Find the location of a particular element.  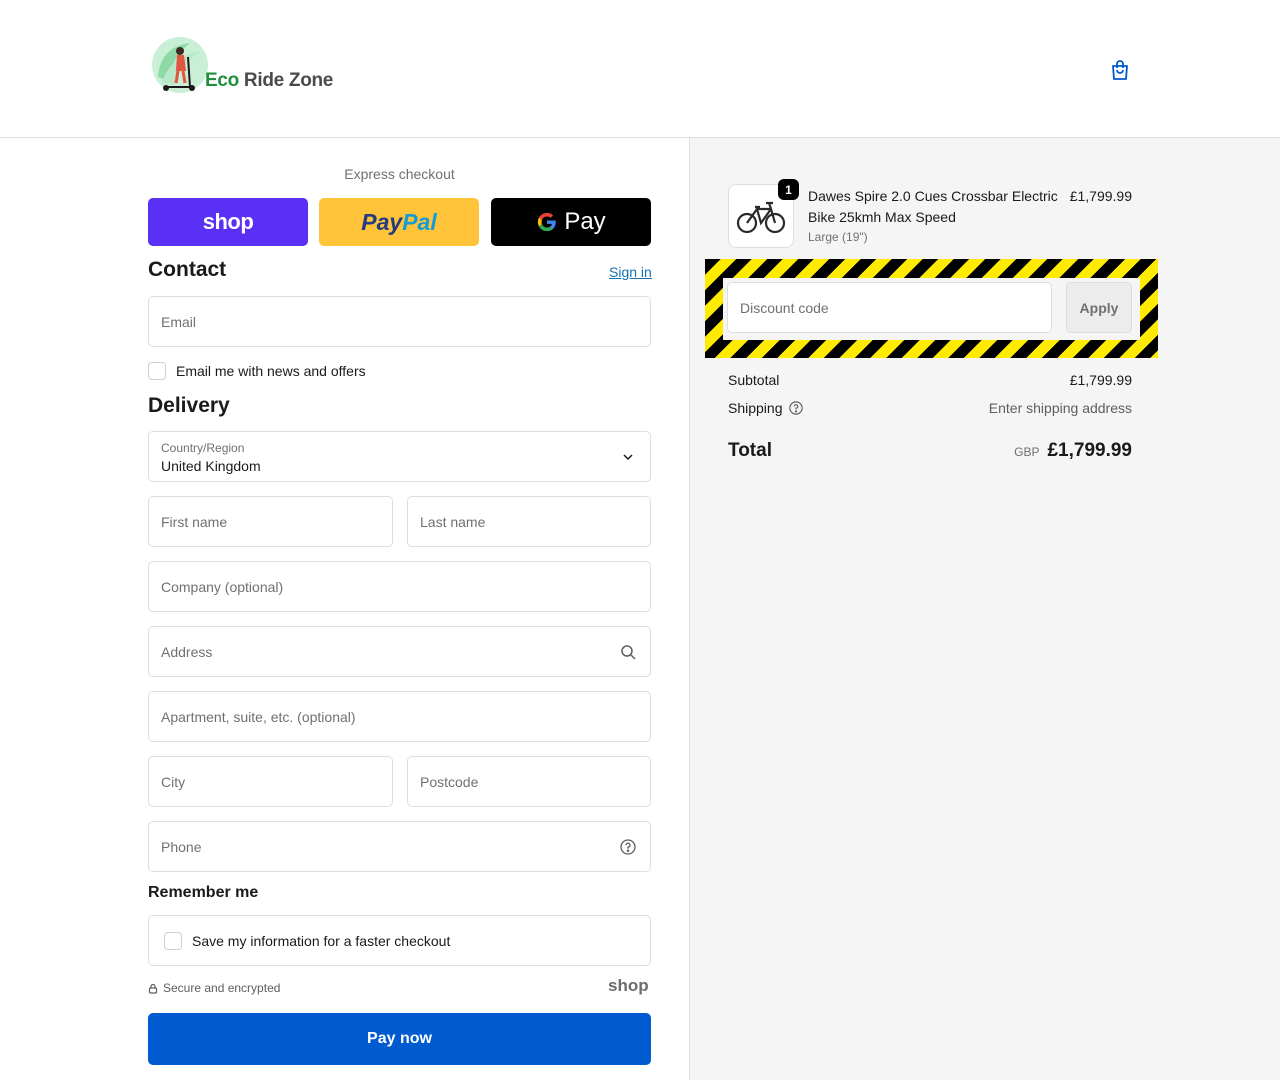

subtotal-row: Subtotal £1,799.99 is located at coordinates (930, 380).